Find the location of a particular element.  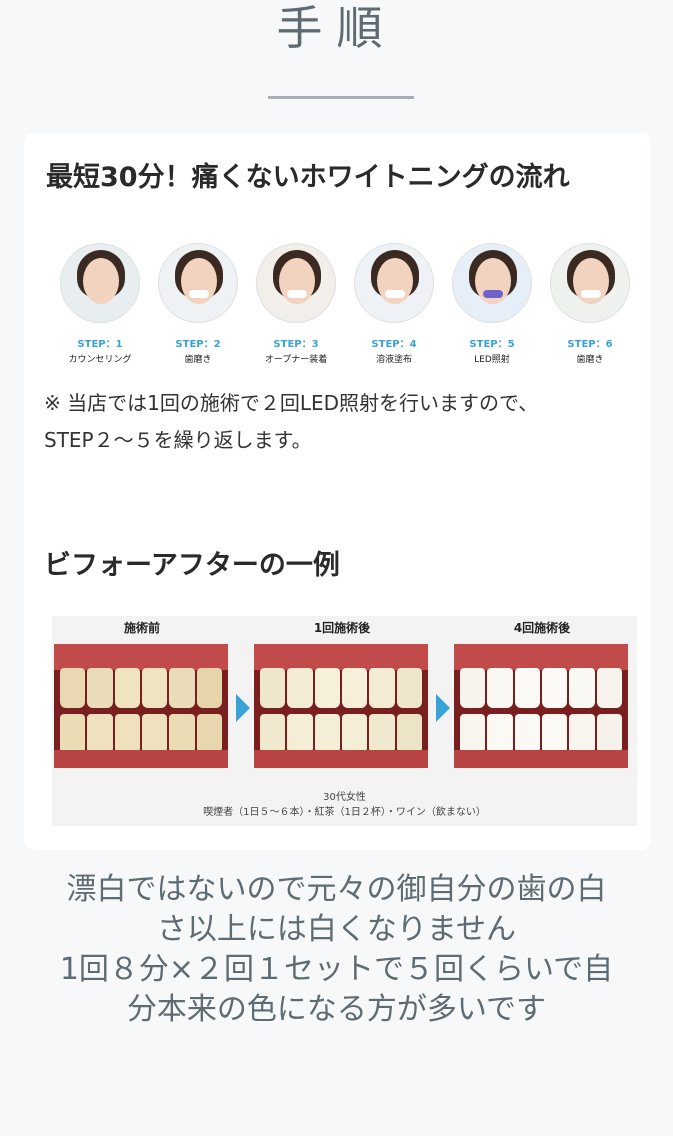

step-2: STEP：2 歯磨き is located at coordinates (198, 304).